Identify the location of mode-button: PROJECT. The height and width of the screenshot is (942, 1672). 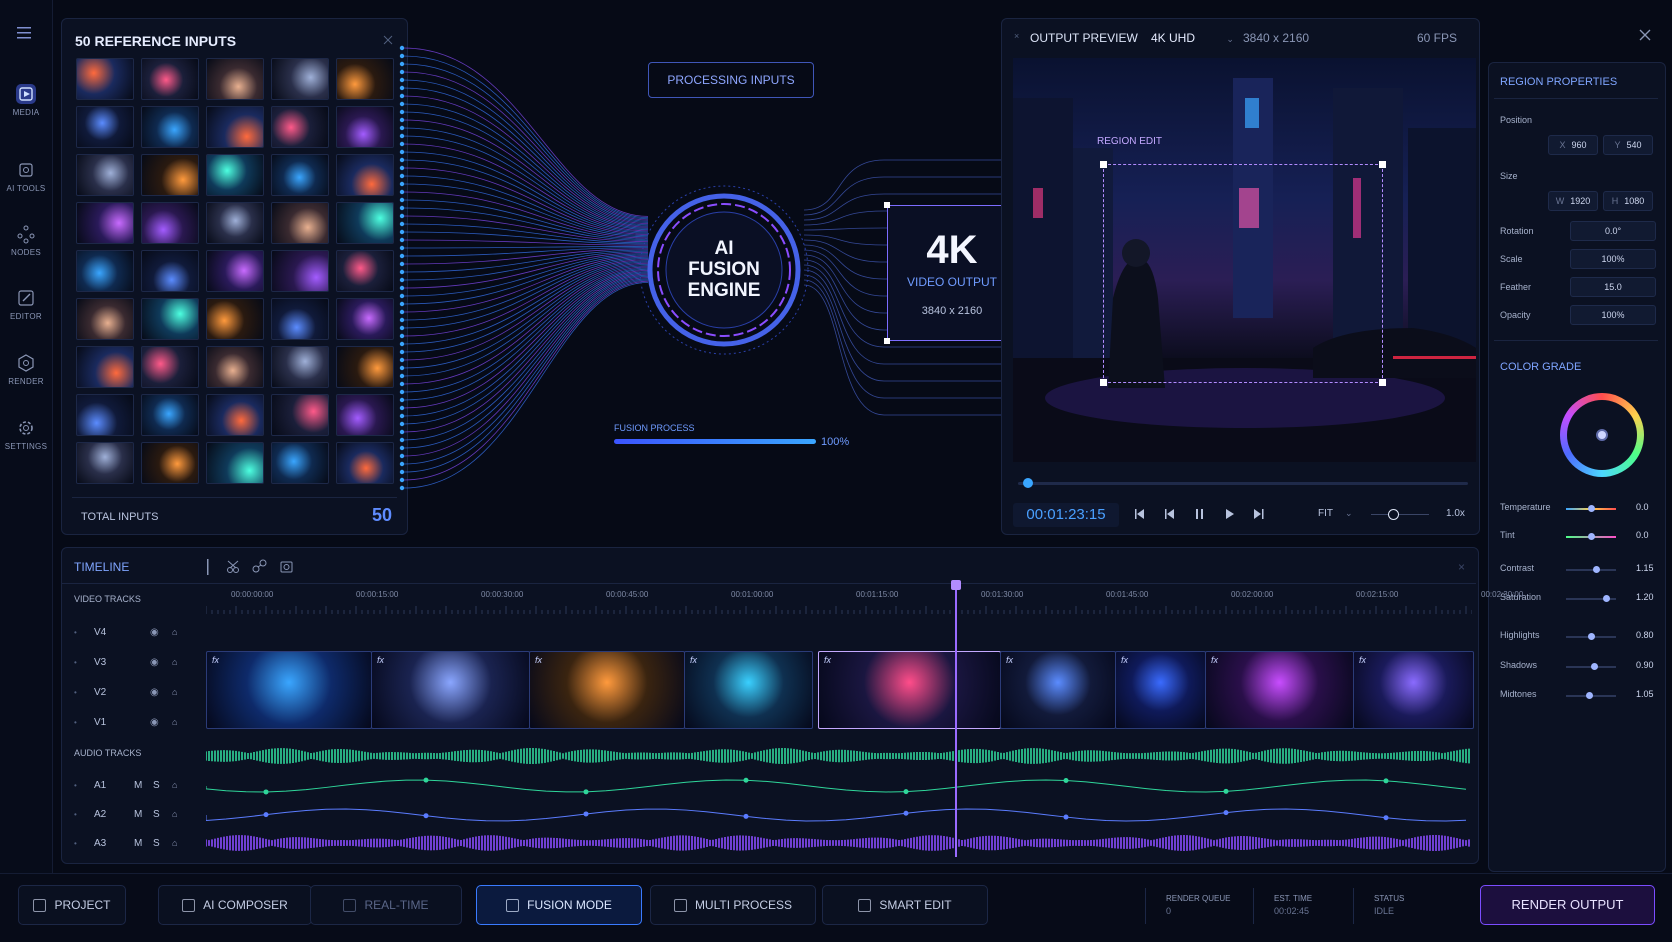
(72, 905).